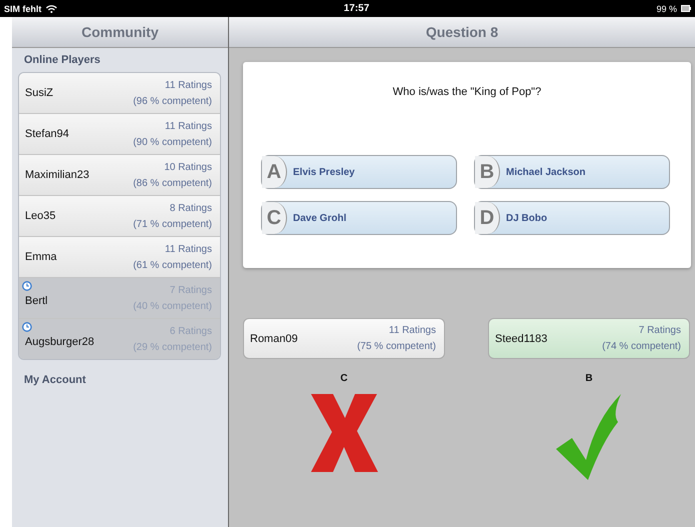  What do you see at coordinates (172, 265) in the screenshot?
I see `competence-label: (61 % competent)` at bounding box center [172, 265].